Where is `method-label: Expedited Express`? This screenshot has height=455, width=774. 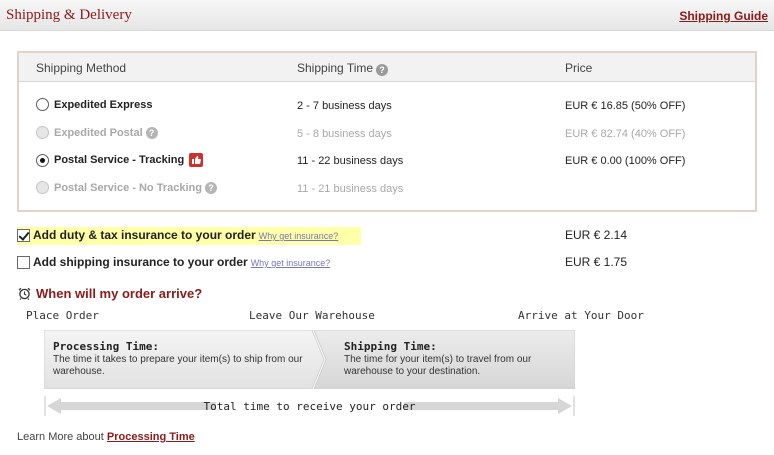
method-label: Expedited Express is located at coordinates (103, 104).